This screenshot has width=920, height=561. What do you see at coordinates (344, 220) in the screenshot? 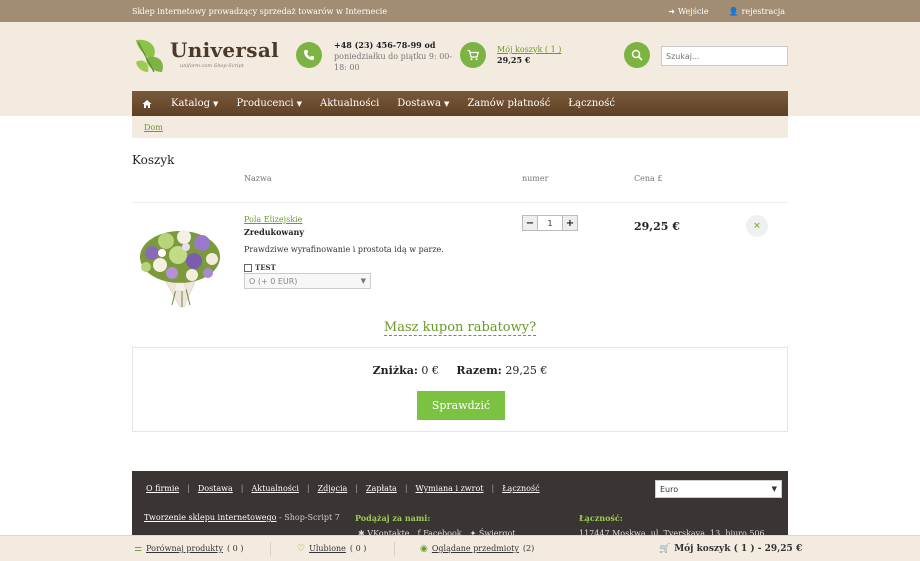
I see `product-name-link: Pola Elizejskie` at bounding box center [344, 220].